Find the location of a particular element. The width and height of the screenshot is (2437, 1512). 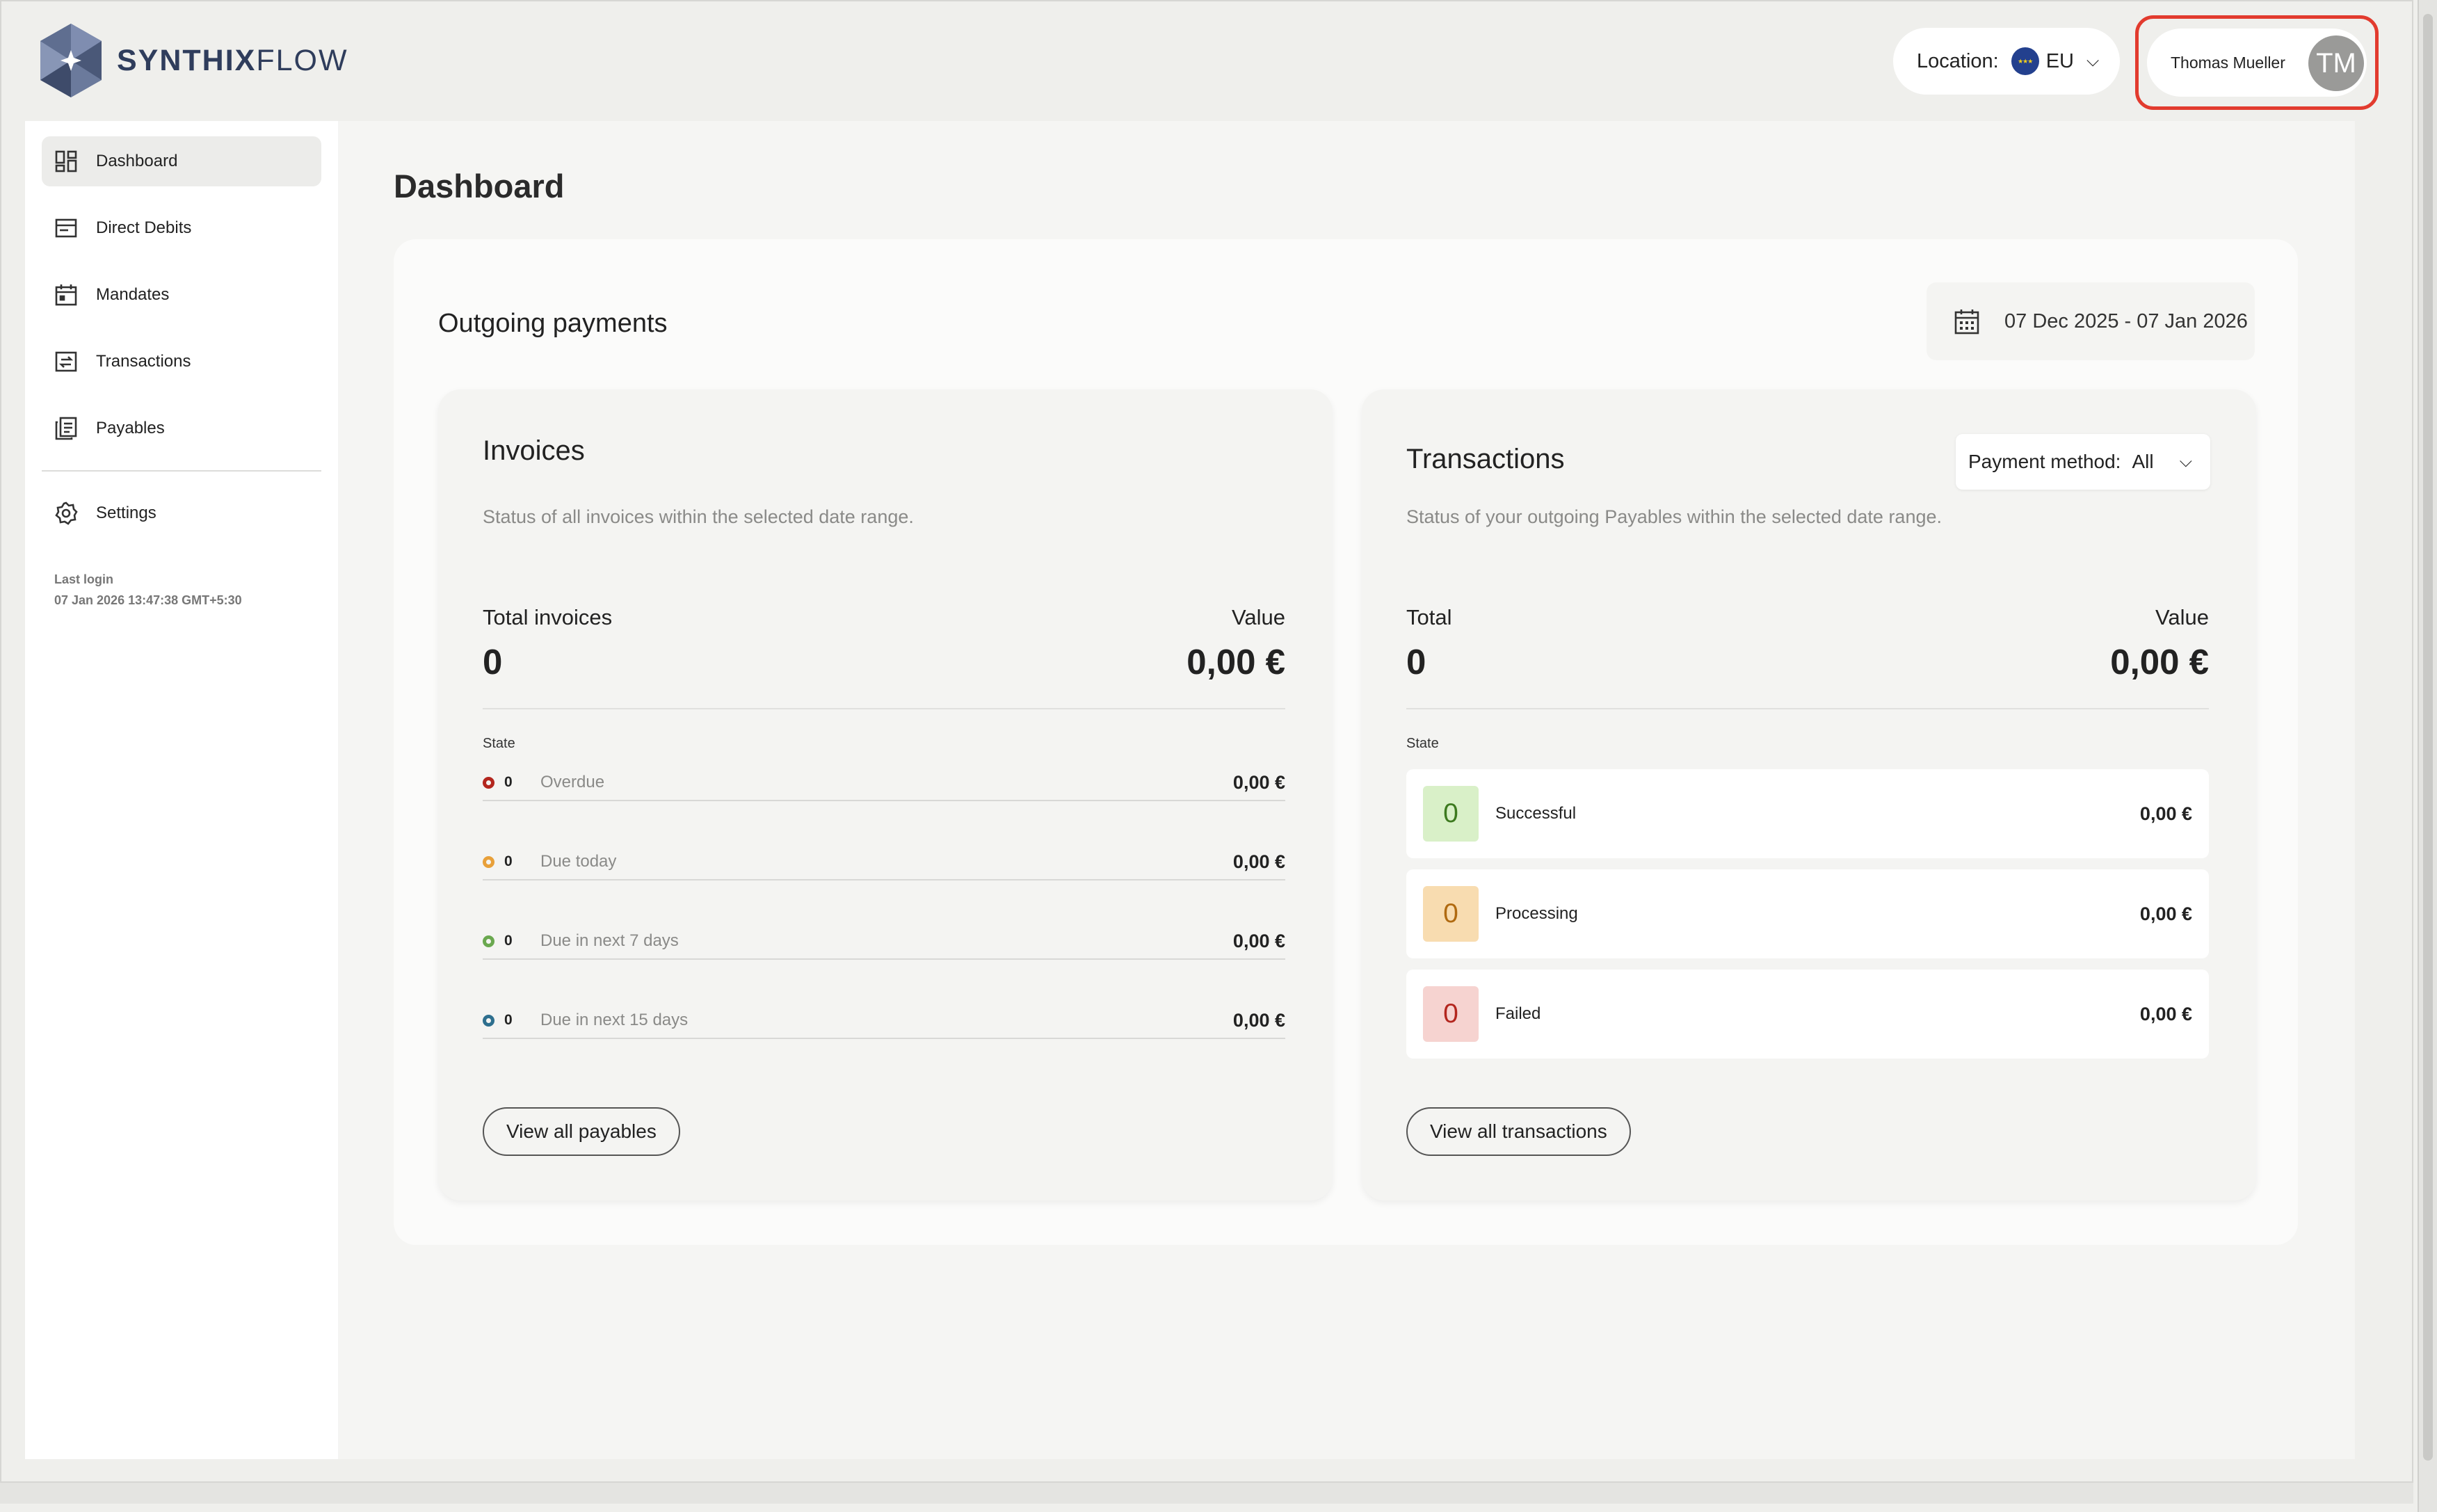

sidebar-item-direct-debits: Direct Debits is located at coordinates (181, 228).